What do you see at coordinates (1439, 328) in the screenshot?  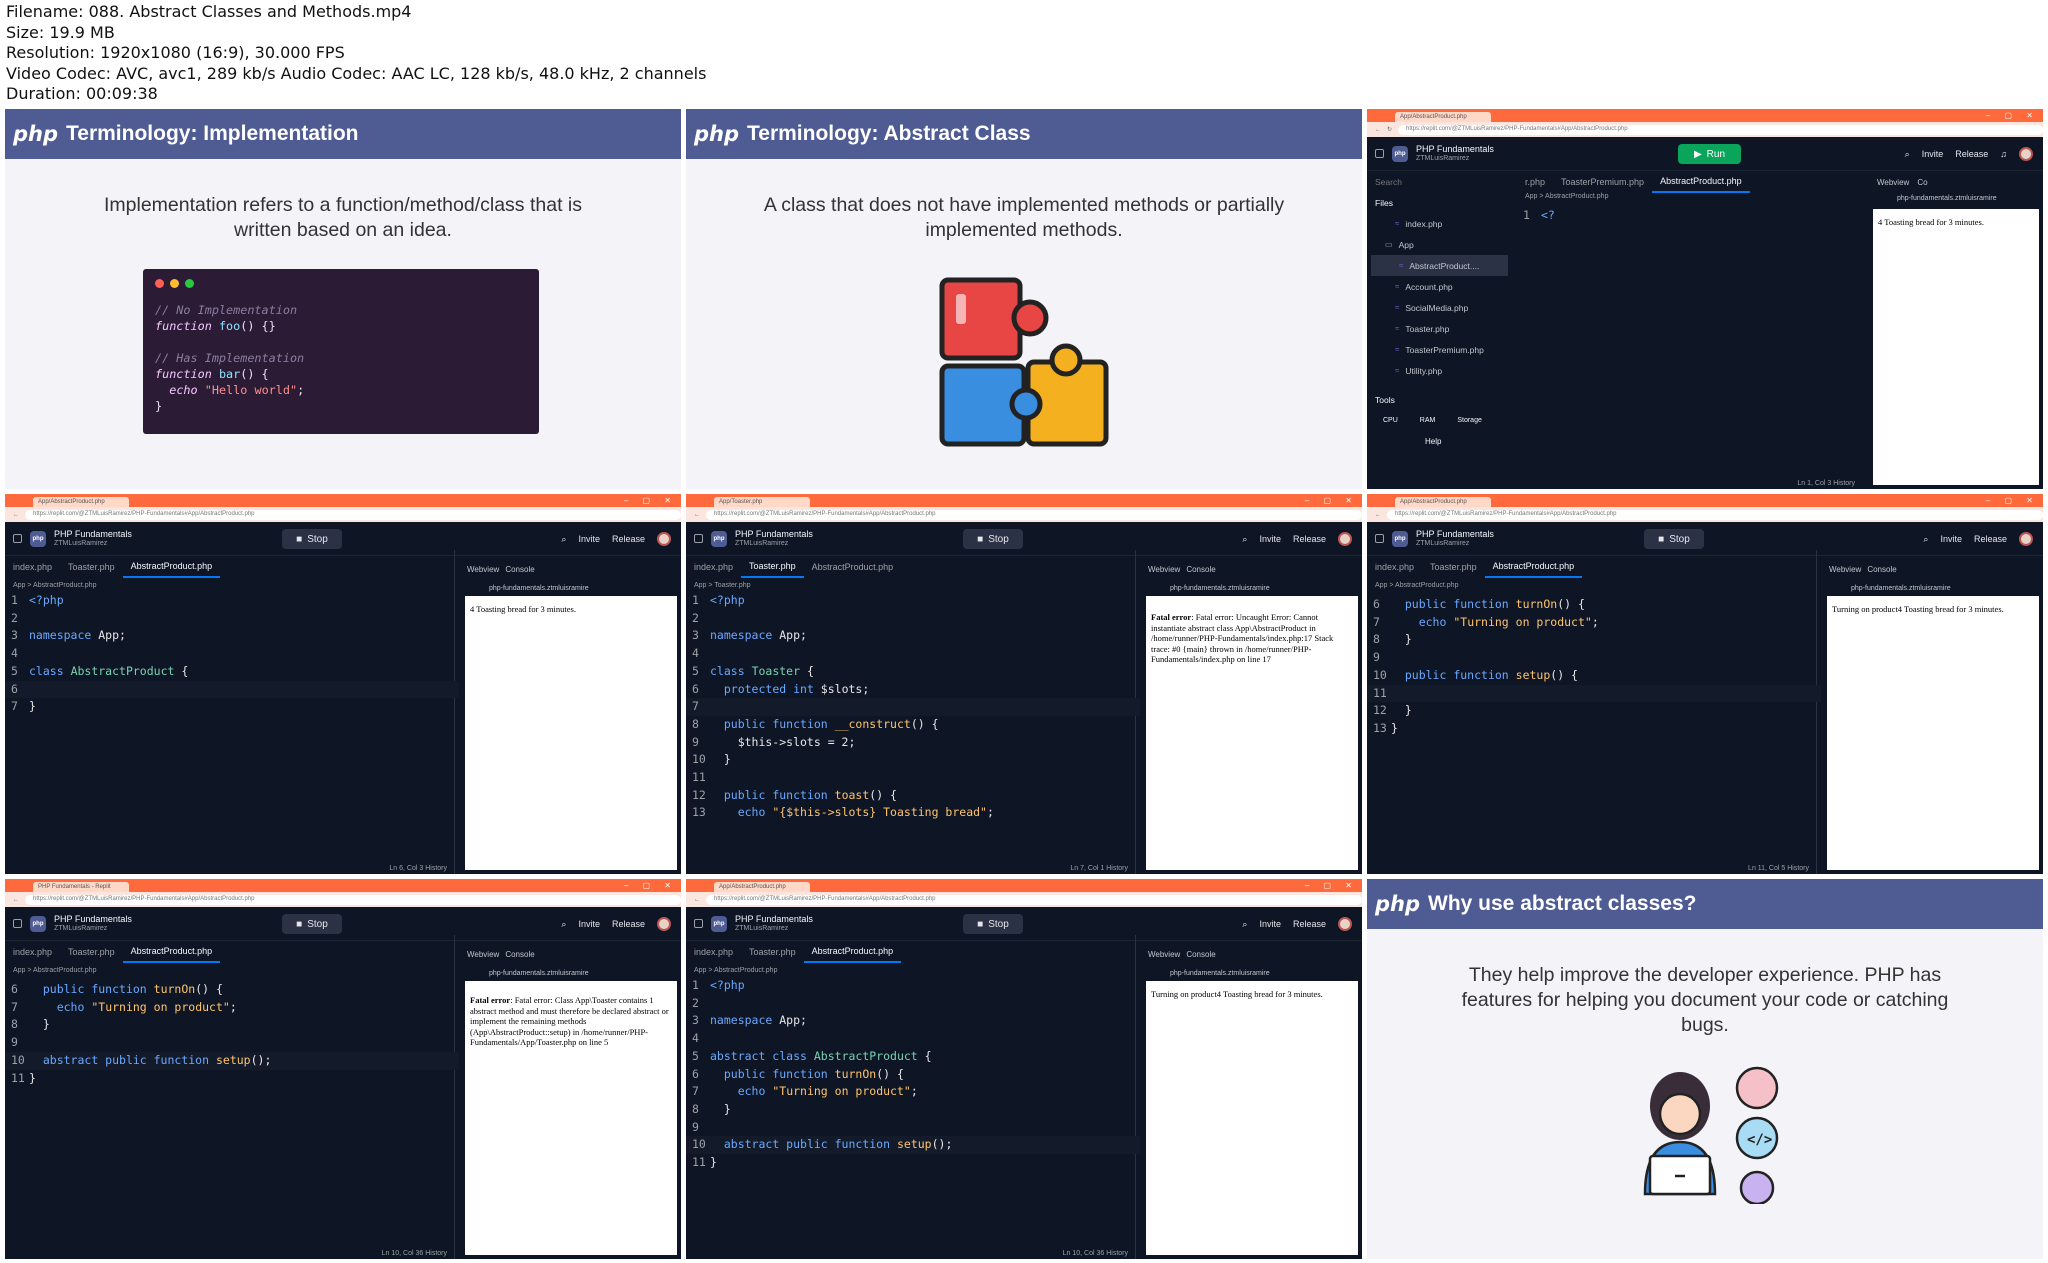 I see `file-item: ≈ Toaster.php` at bounding box center [1439, 328].